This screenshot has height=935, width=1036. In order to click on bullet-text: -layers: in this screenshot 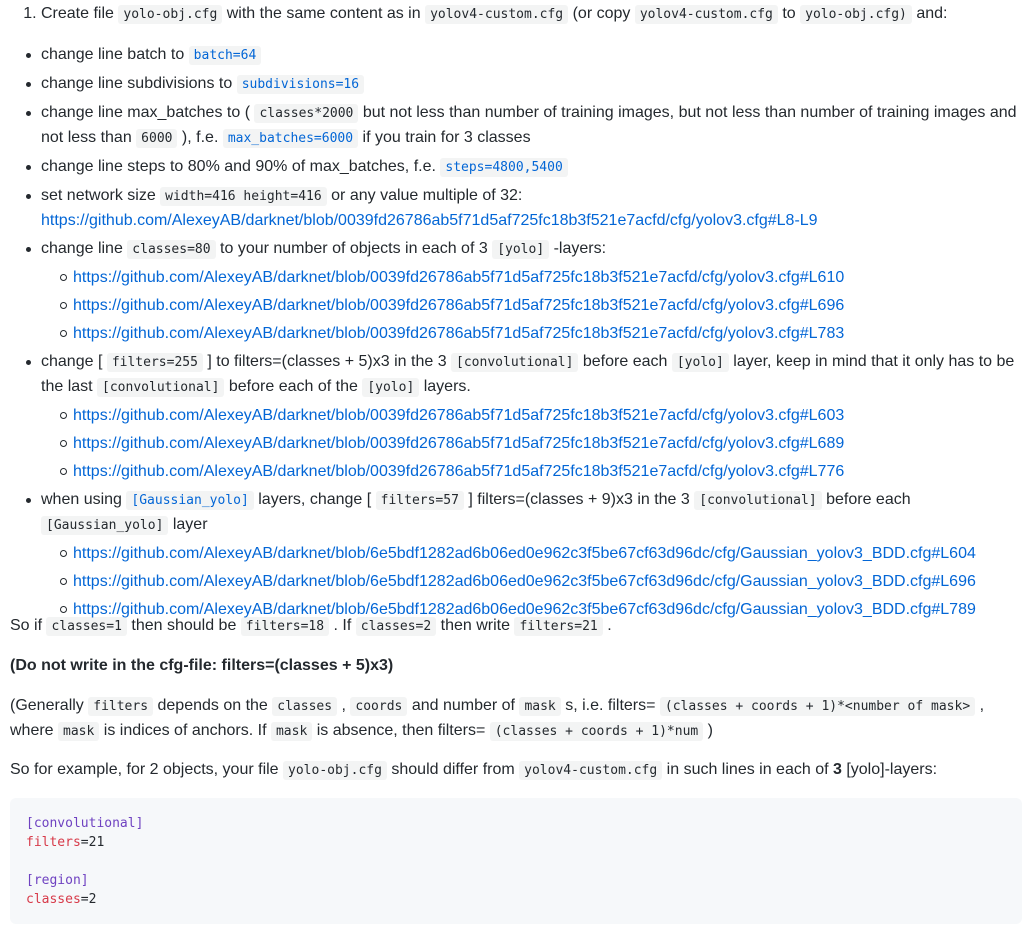, I will do `click(578, 248)`.